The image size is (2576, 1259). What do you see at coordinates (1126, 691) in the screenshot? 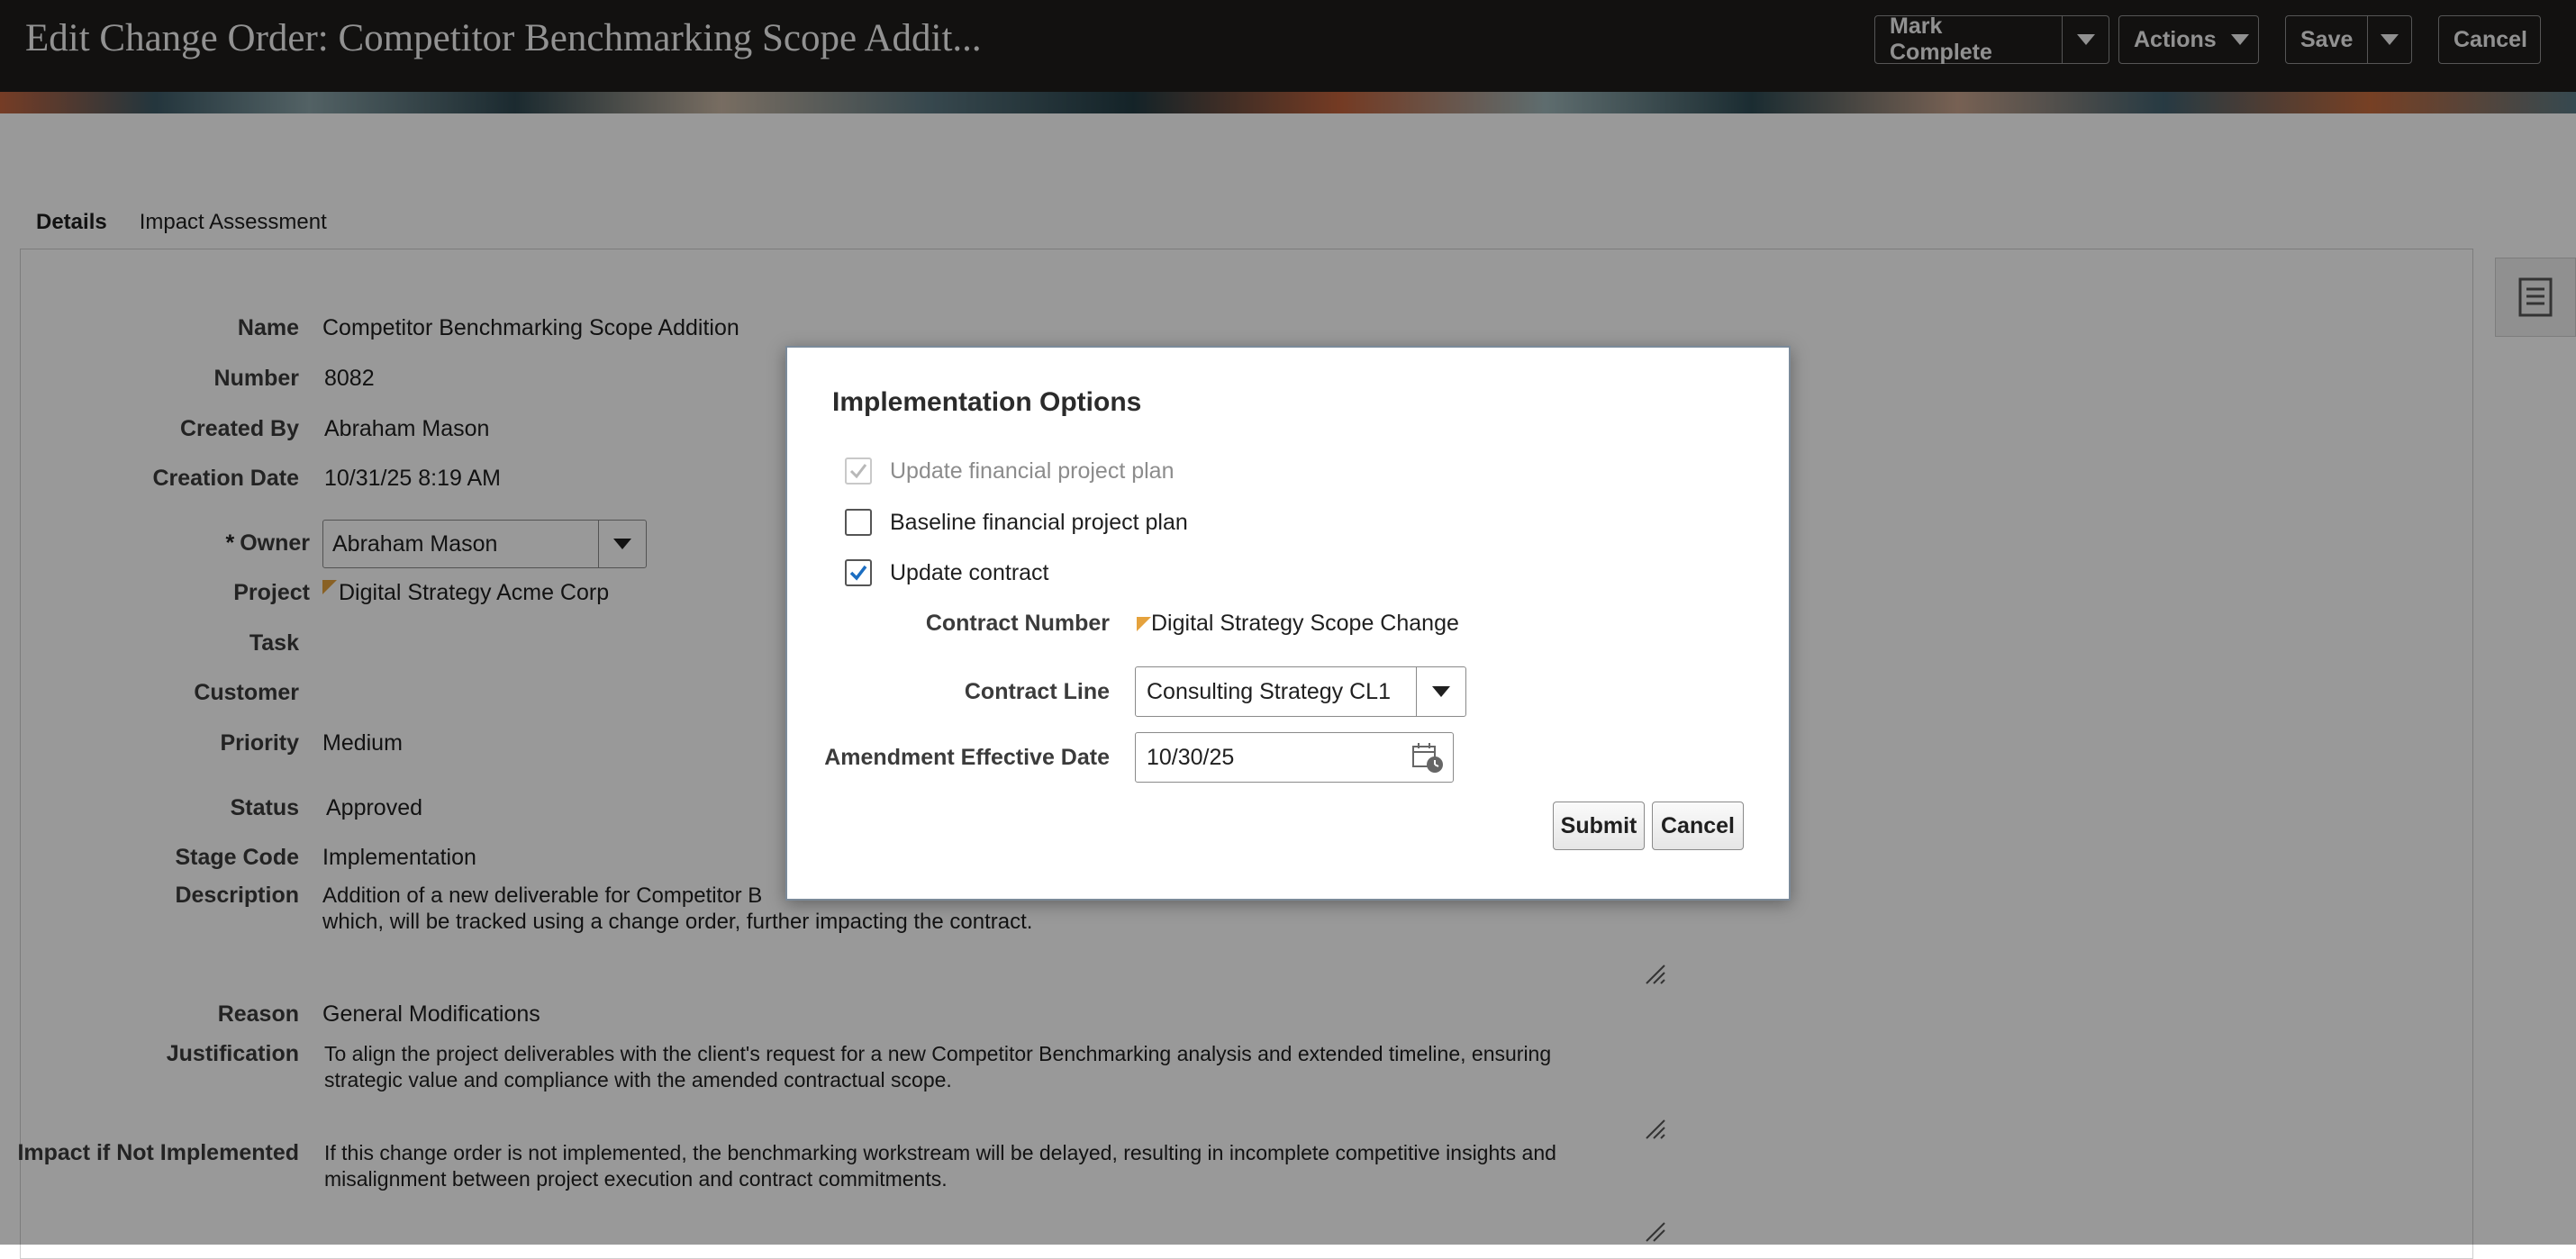
I see `contract-line-row: Contract Line Consulting Strategy CL1` at bounding box center [1126, 691].